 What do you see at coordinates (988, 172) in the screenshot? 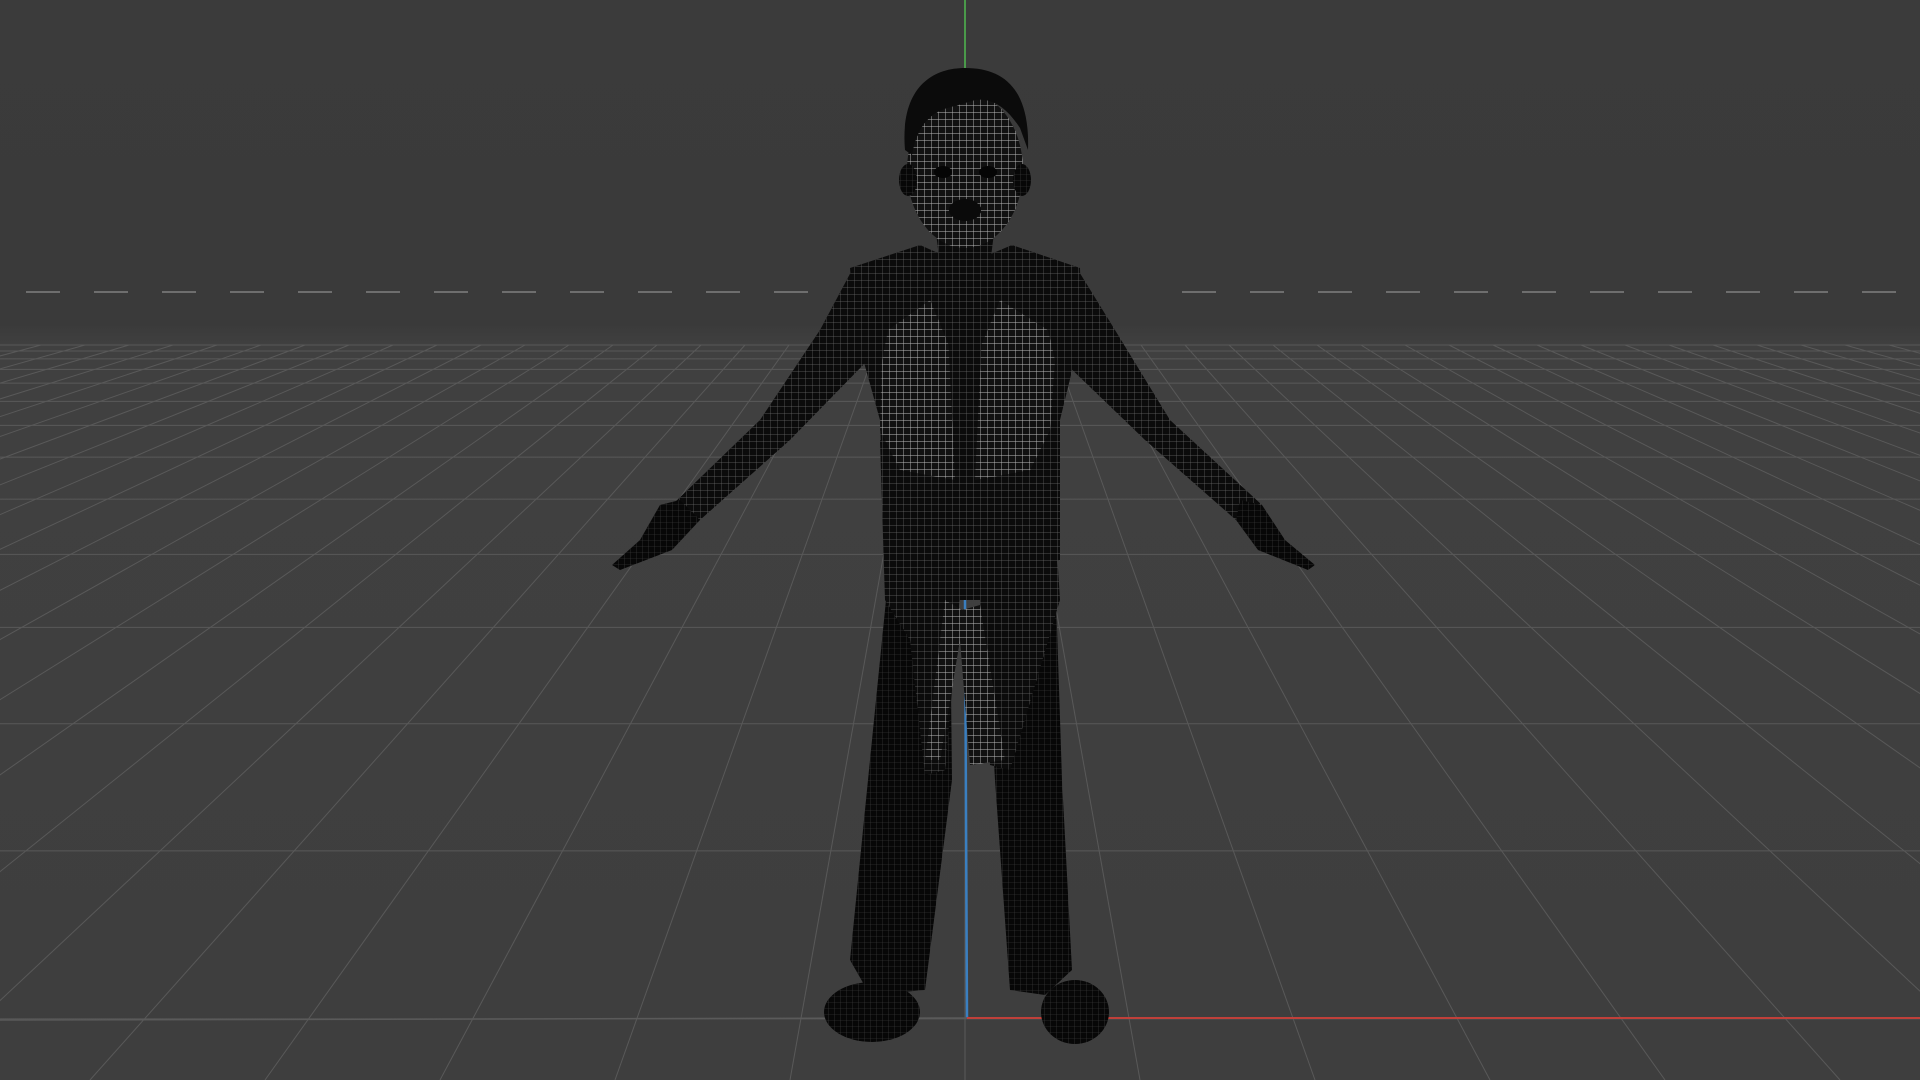
I see `right-eye` at bounding box center [988, 172].